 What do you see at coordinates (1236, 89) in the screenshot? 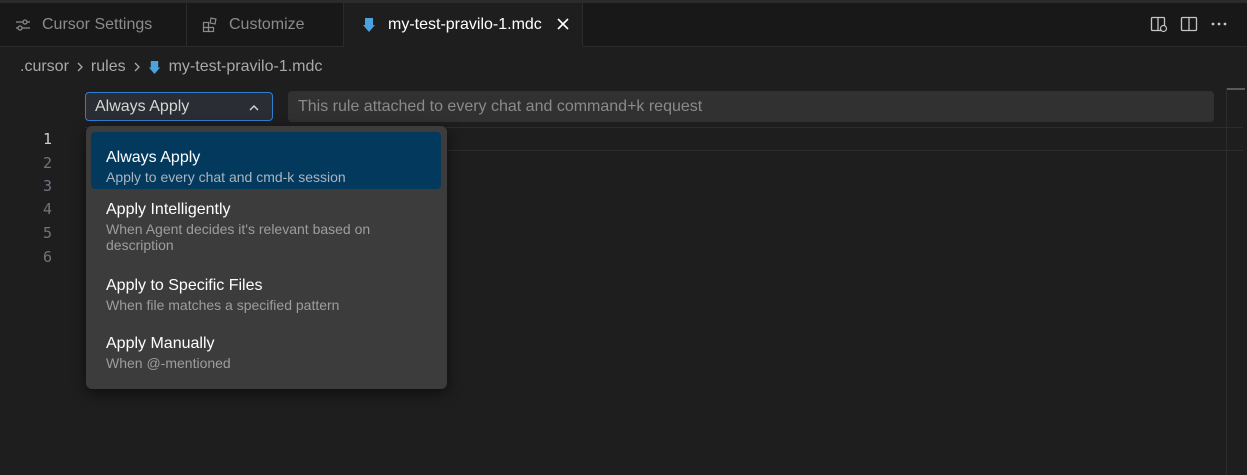
I see `scrollbar-marker` at bounding box center [1236, 89].